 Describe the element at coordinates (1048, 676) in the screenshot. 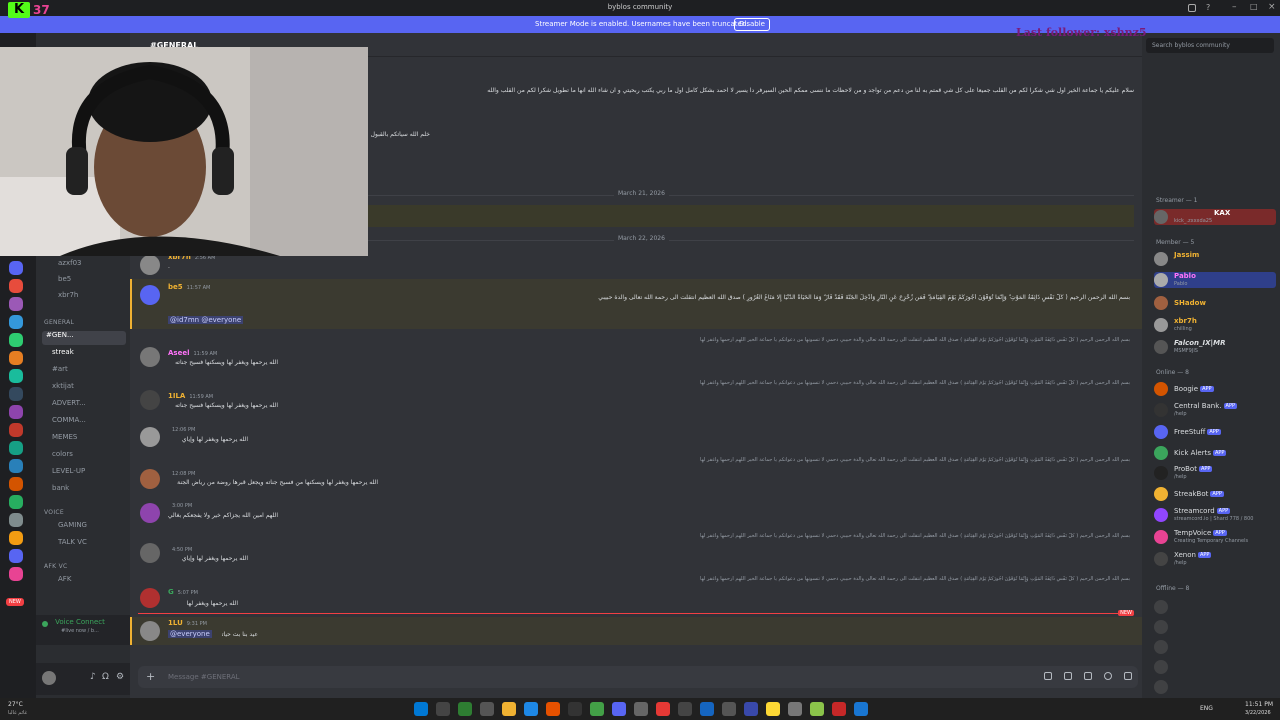

I see `gift-icon` at that location.